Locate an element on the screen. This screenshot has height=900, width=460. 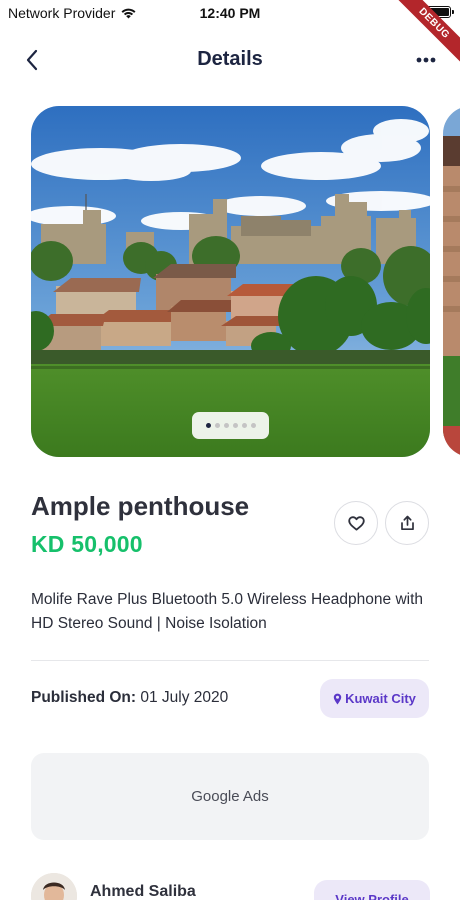
battery-icon is located at coordinates (440, 12).